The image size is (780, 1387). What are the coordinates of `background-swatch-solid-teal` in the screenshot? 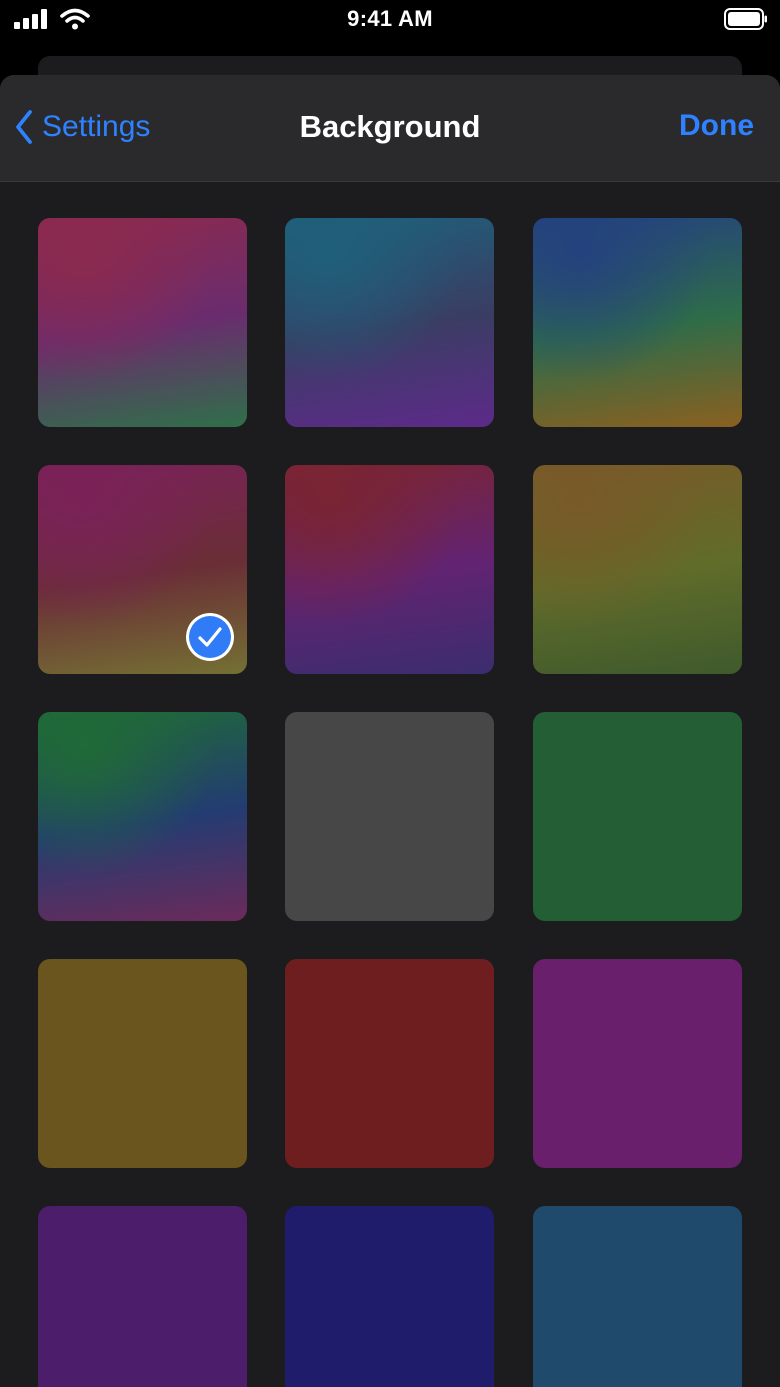 It's located at (637, 1296).